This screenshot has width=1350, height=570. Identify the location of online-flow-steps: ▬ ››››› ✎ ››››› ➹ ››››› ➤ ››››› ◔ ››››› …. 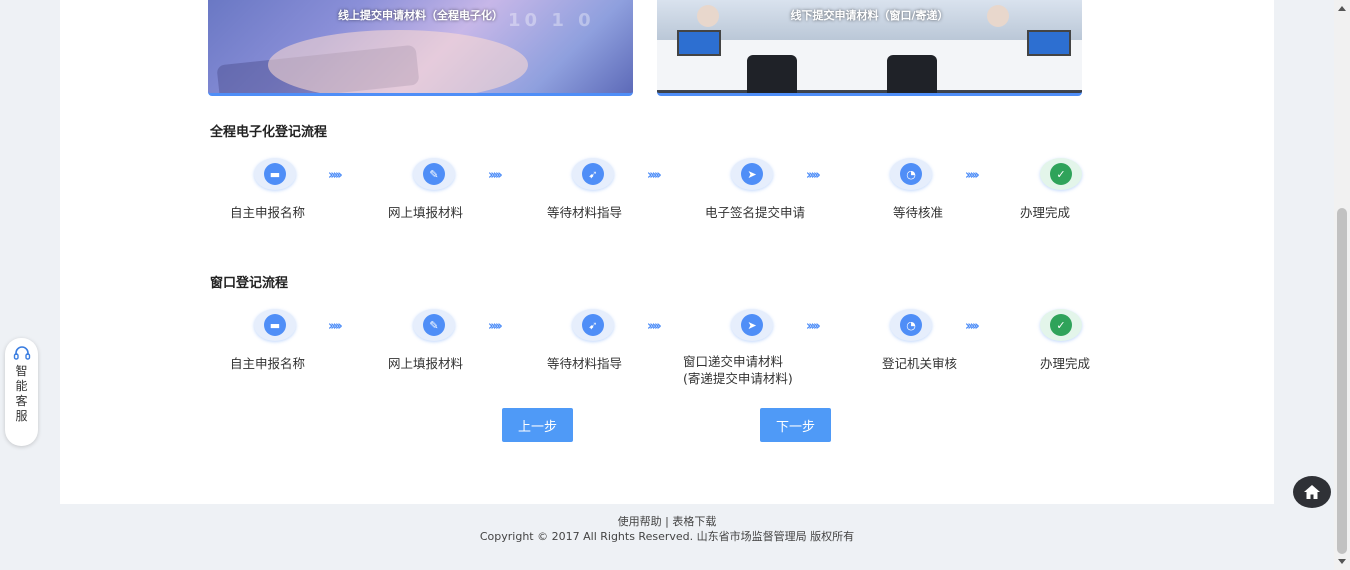
(667, 183).